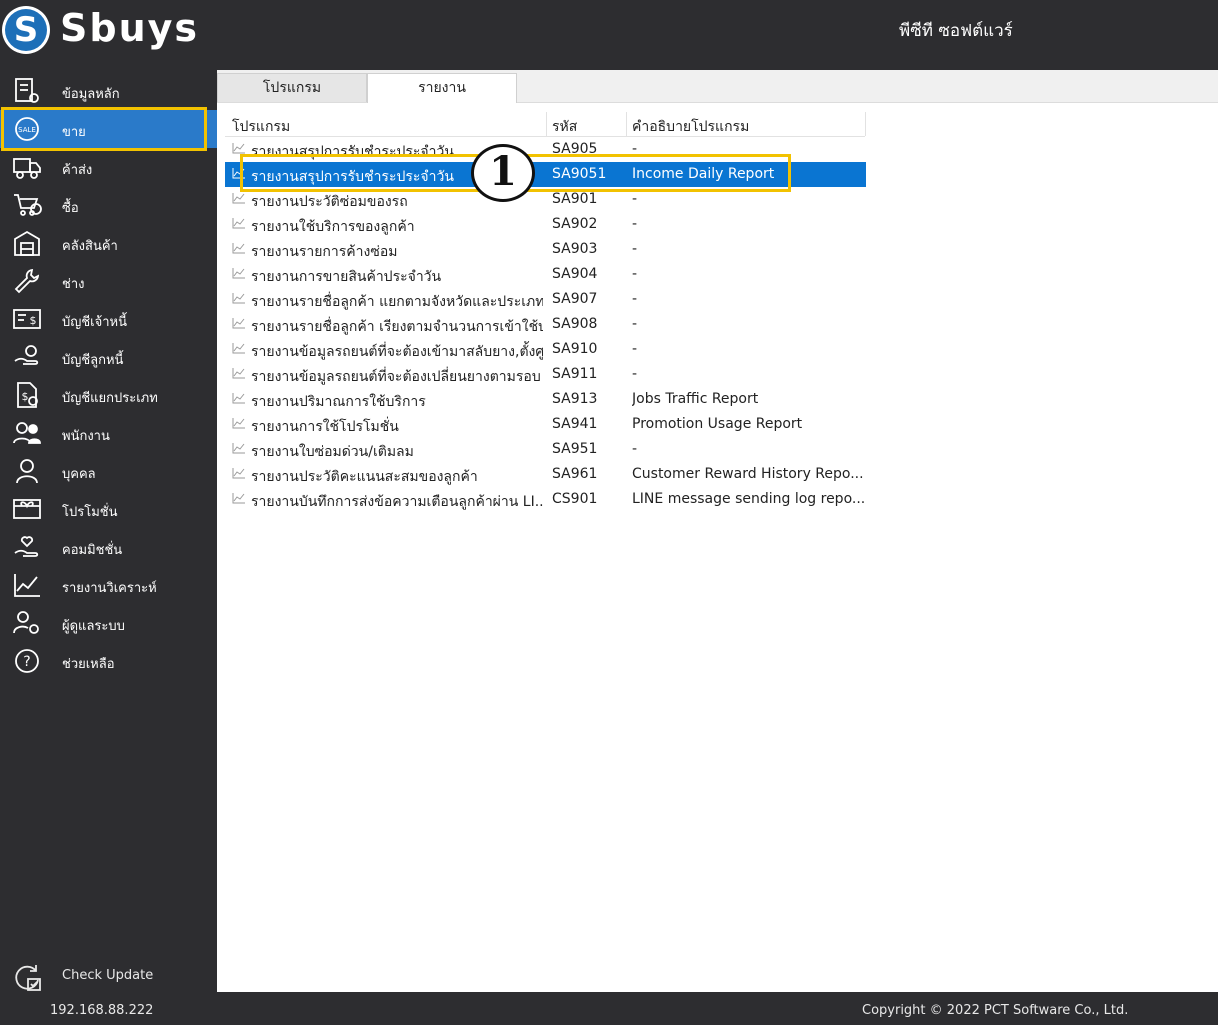  Describe the element at coordinates (27, 661) in the screenshot. I see `help-icon: ?` at that location.